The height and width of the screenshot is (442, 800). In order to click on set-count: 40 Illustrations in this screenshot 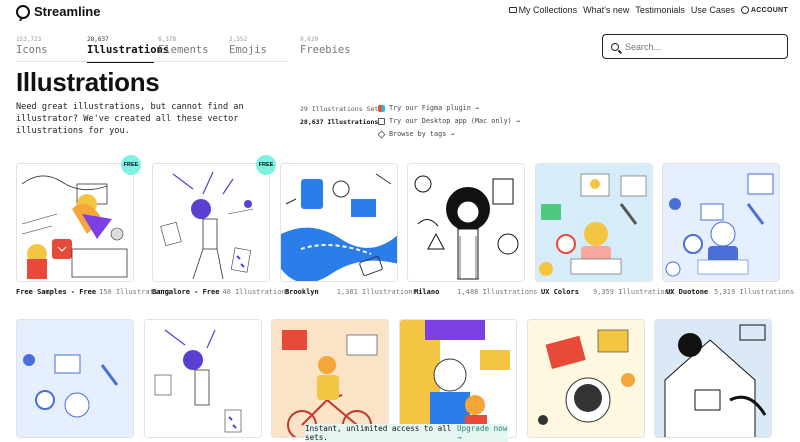, I will do `click(256, 292)`.